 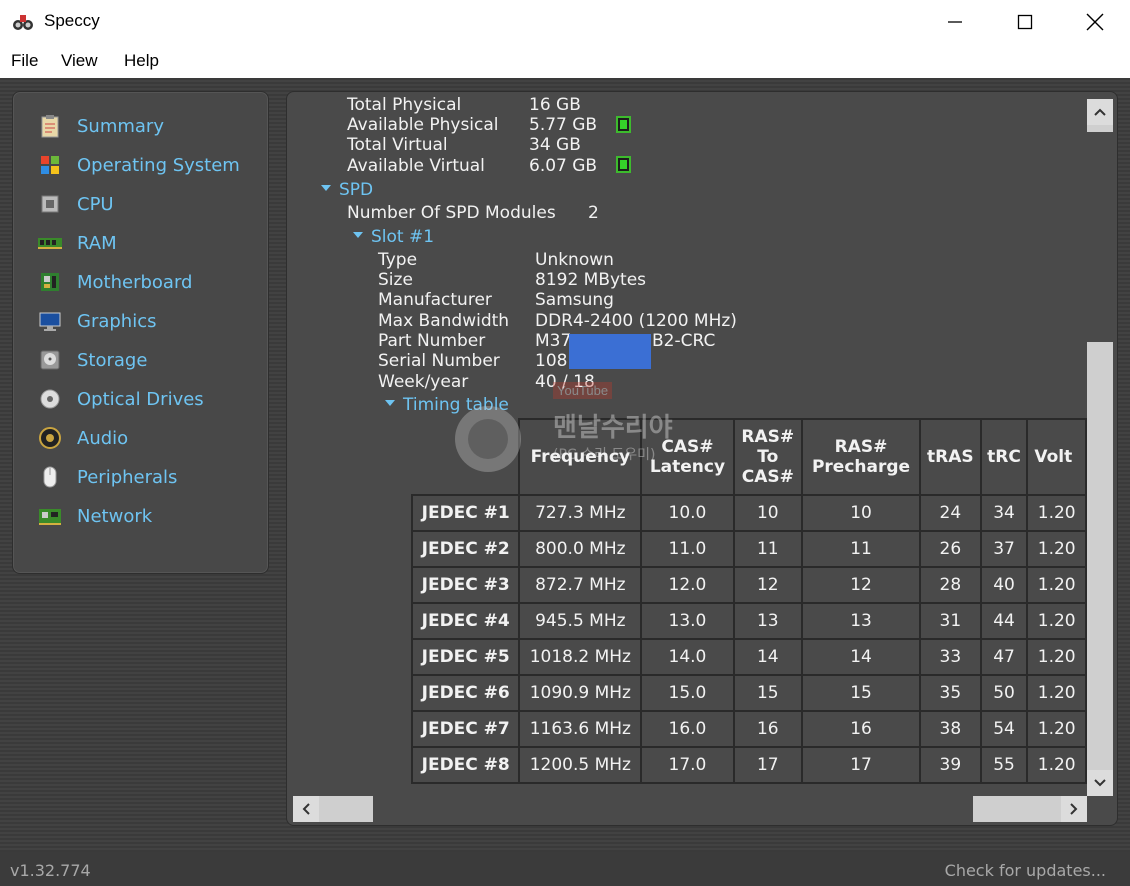 What do you see at coordinates (555, 145) in the screenshot?
I see `total-virtual-value: 34 GB` at bounding box center [555, 145].